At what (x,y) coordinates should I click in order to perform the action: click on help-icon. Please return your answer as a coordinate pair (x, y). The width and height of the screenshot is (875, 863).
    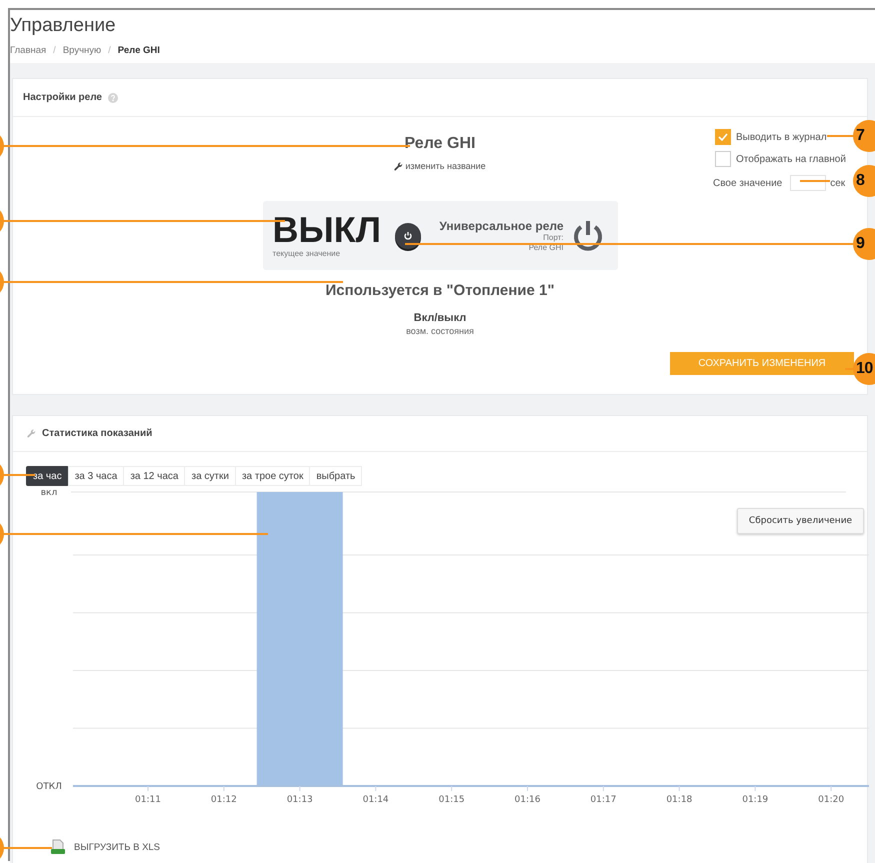
    Looking at the image, I should click on (113, 97).